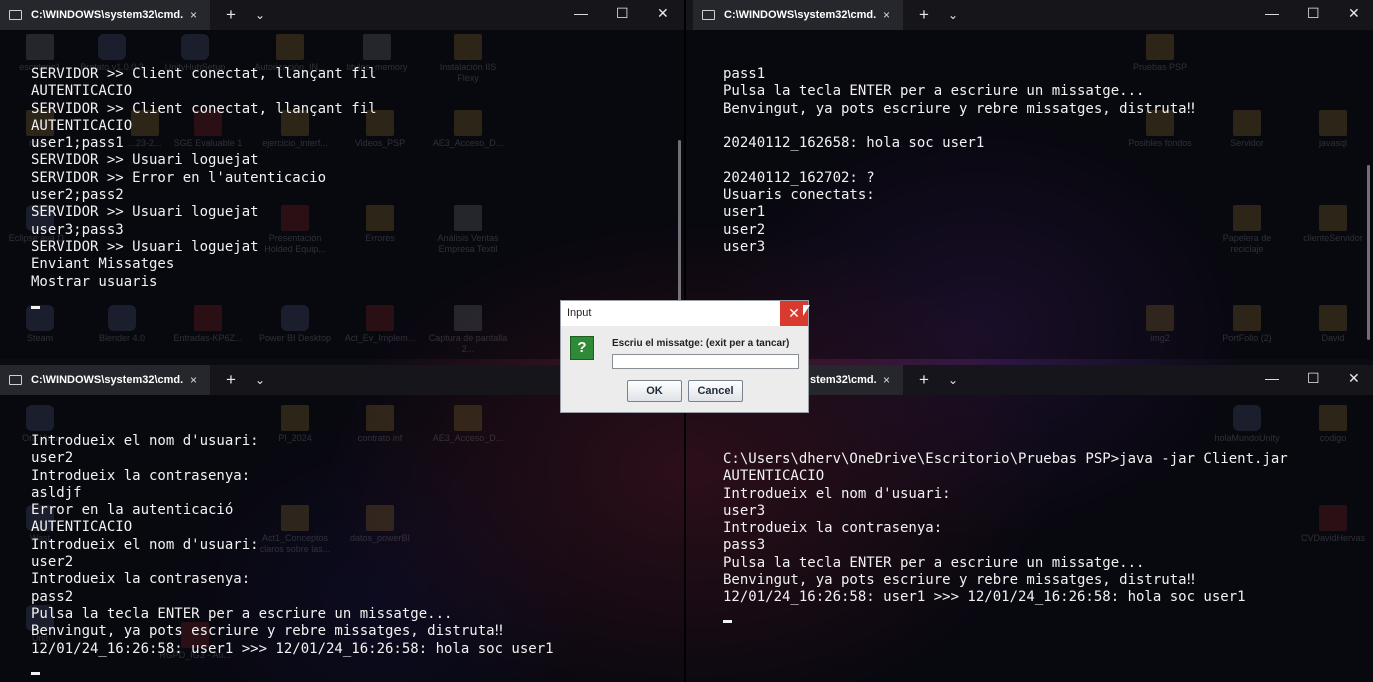 The height and width of the screenshot is (682, 1373). What do you see at coordinates (715, 391) in the screenshot?
I see `cancel-button: Cancel` at bounding box center [715, 391].